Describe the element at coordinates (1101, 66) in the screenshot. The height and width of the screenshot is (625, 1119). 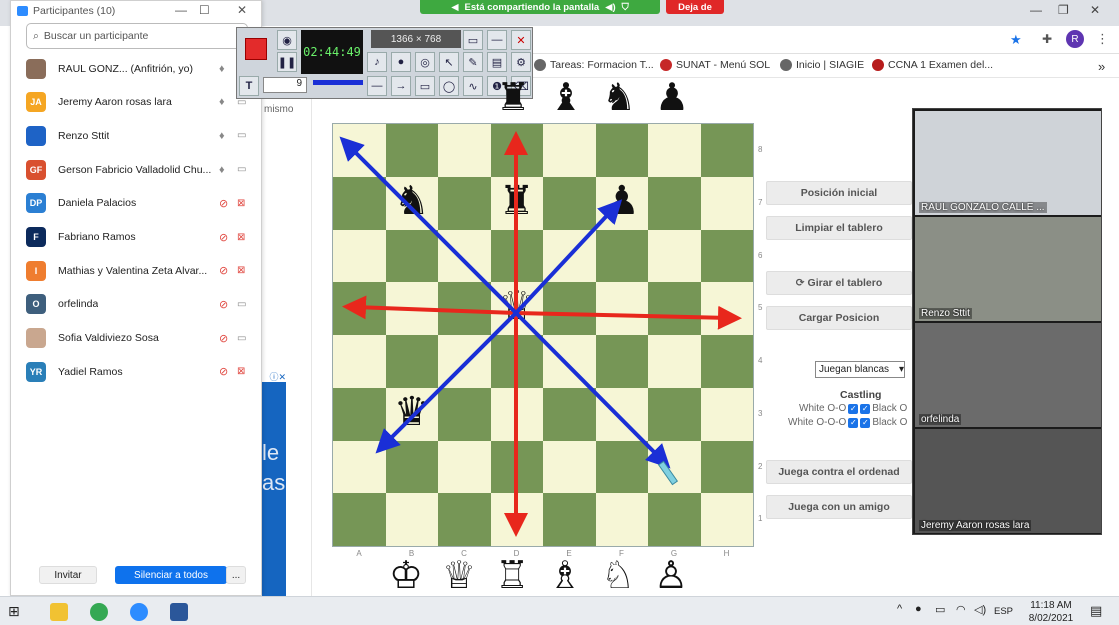
I see `more-bookmarks-icon: »` at that location.